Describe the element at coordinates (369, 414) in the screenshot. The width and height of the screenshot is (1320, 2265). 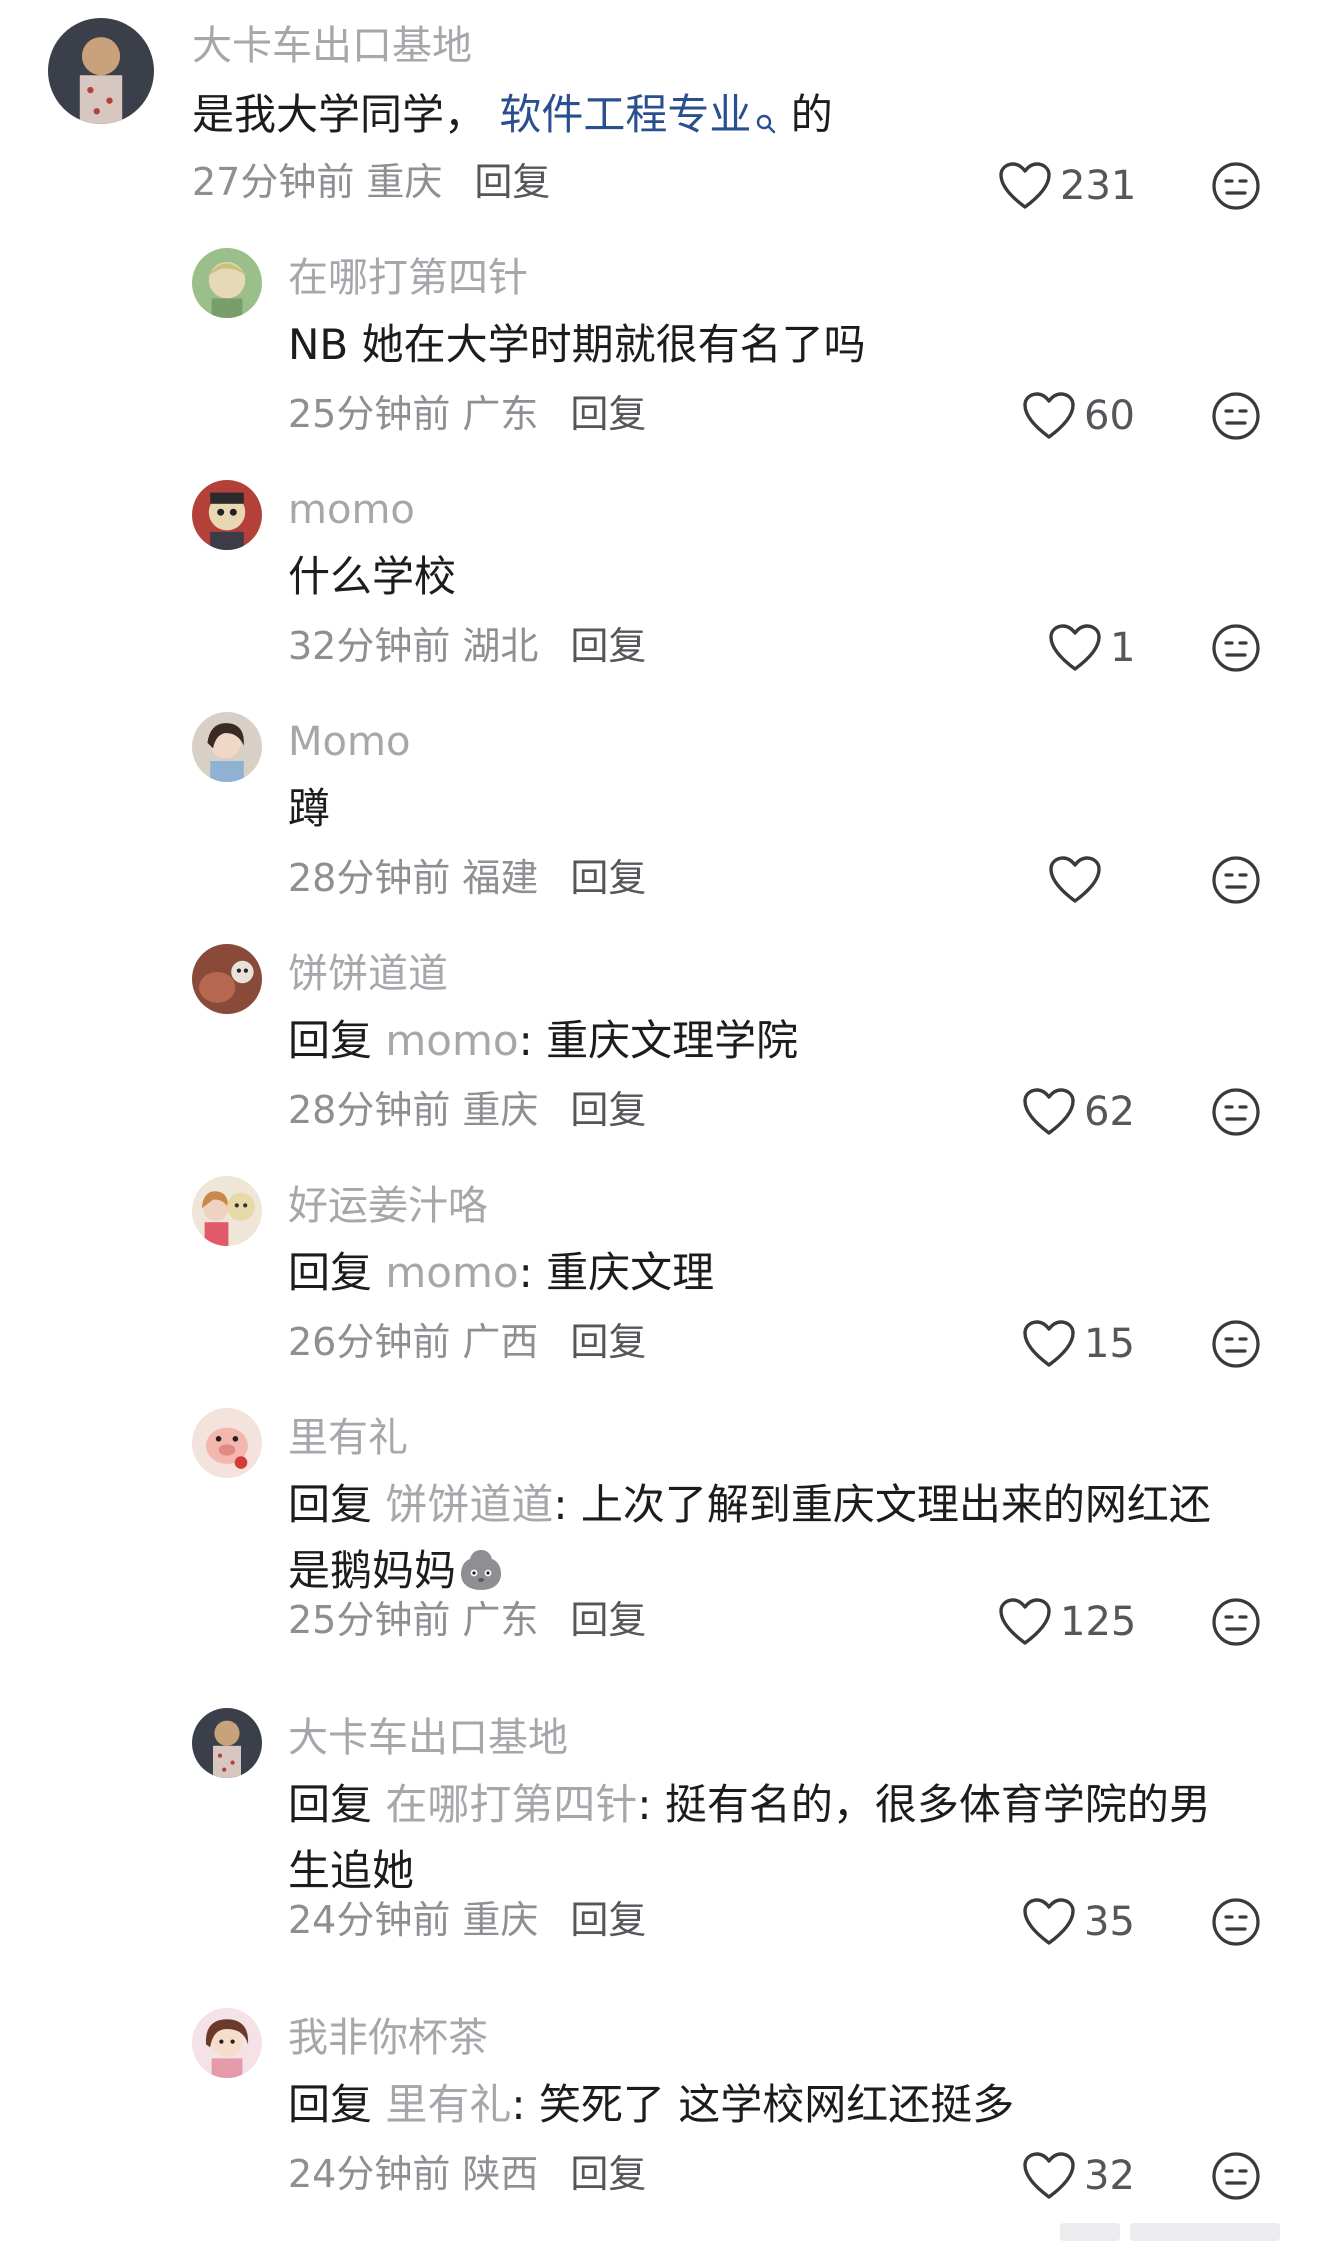
I see `comment-time: 25分钟前` at that location.